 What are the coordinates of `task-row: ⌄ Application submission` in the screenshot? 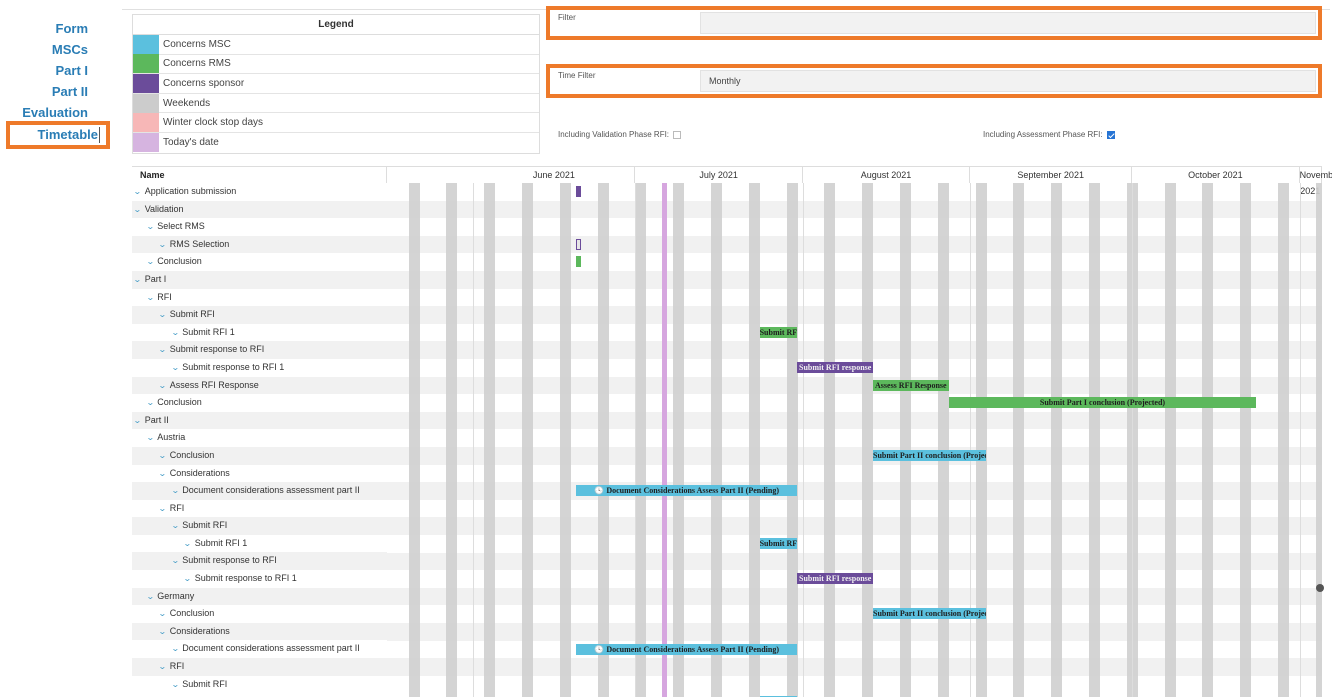 It's located at (259, 192).